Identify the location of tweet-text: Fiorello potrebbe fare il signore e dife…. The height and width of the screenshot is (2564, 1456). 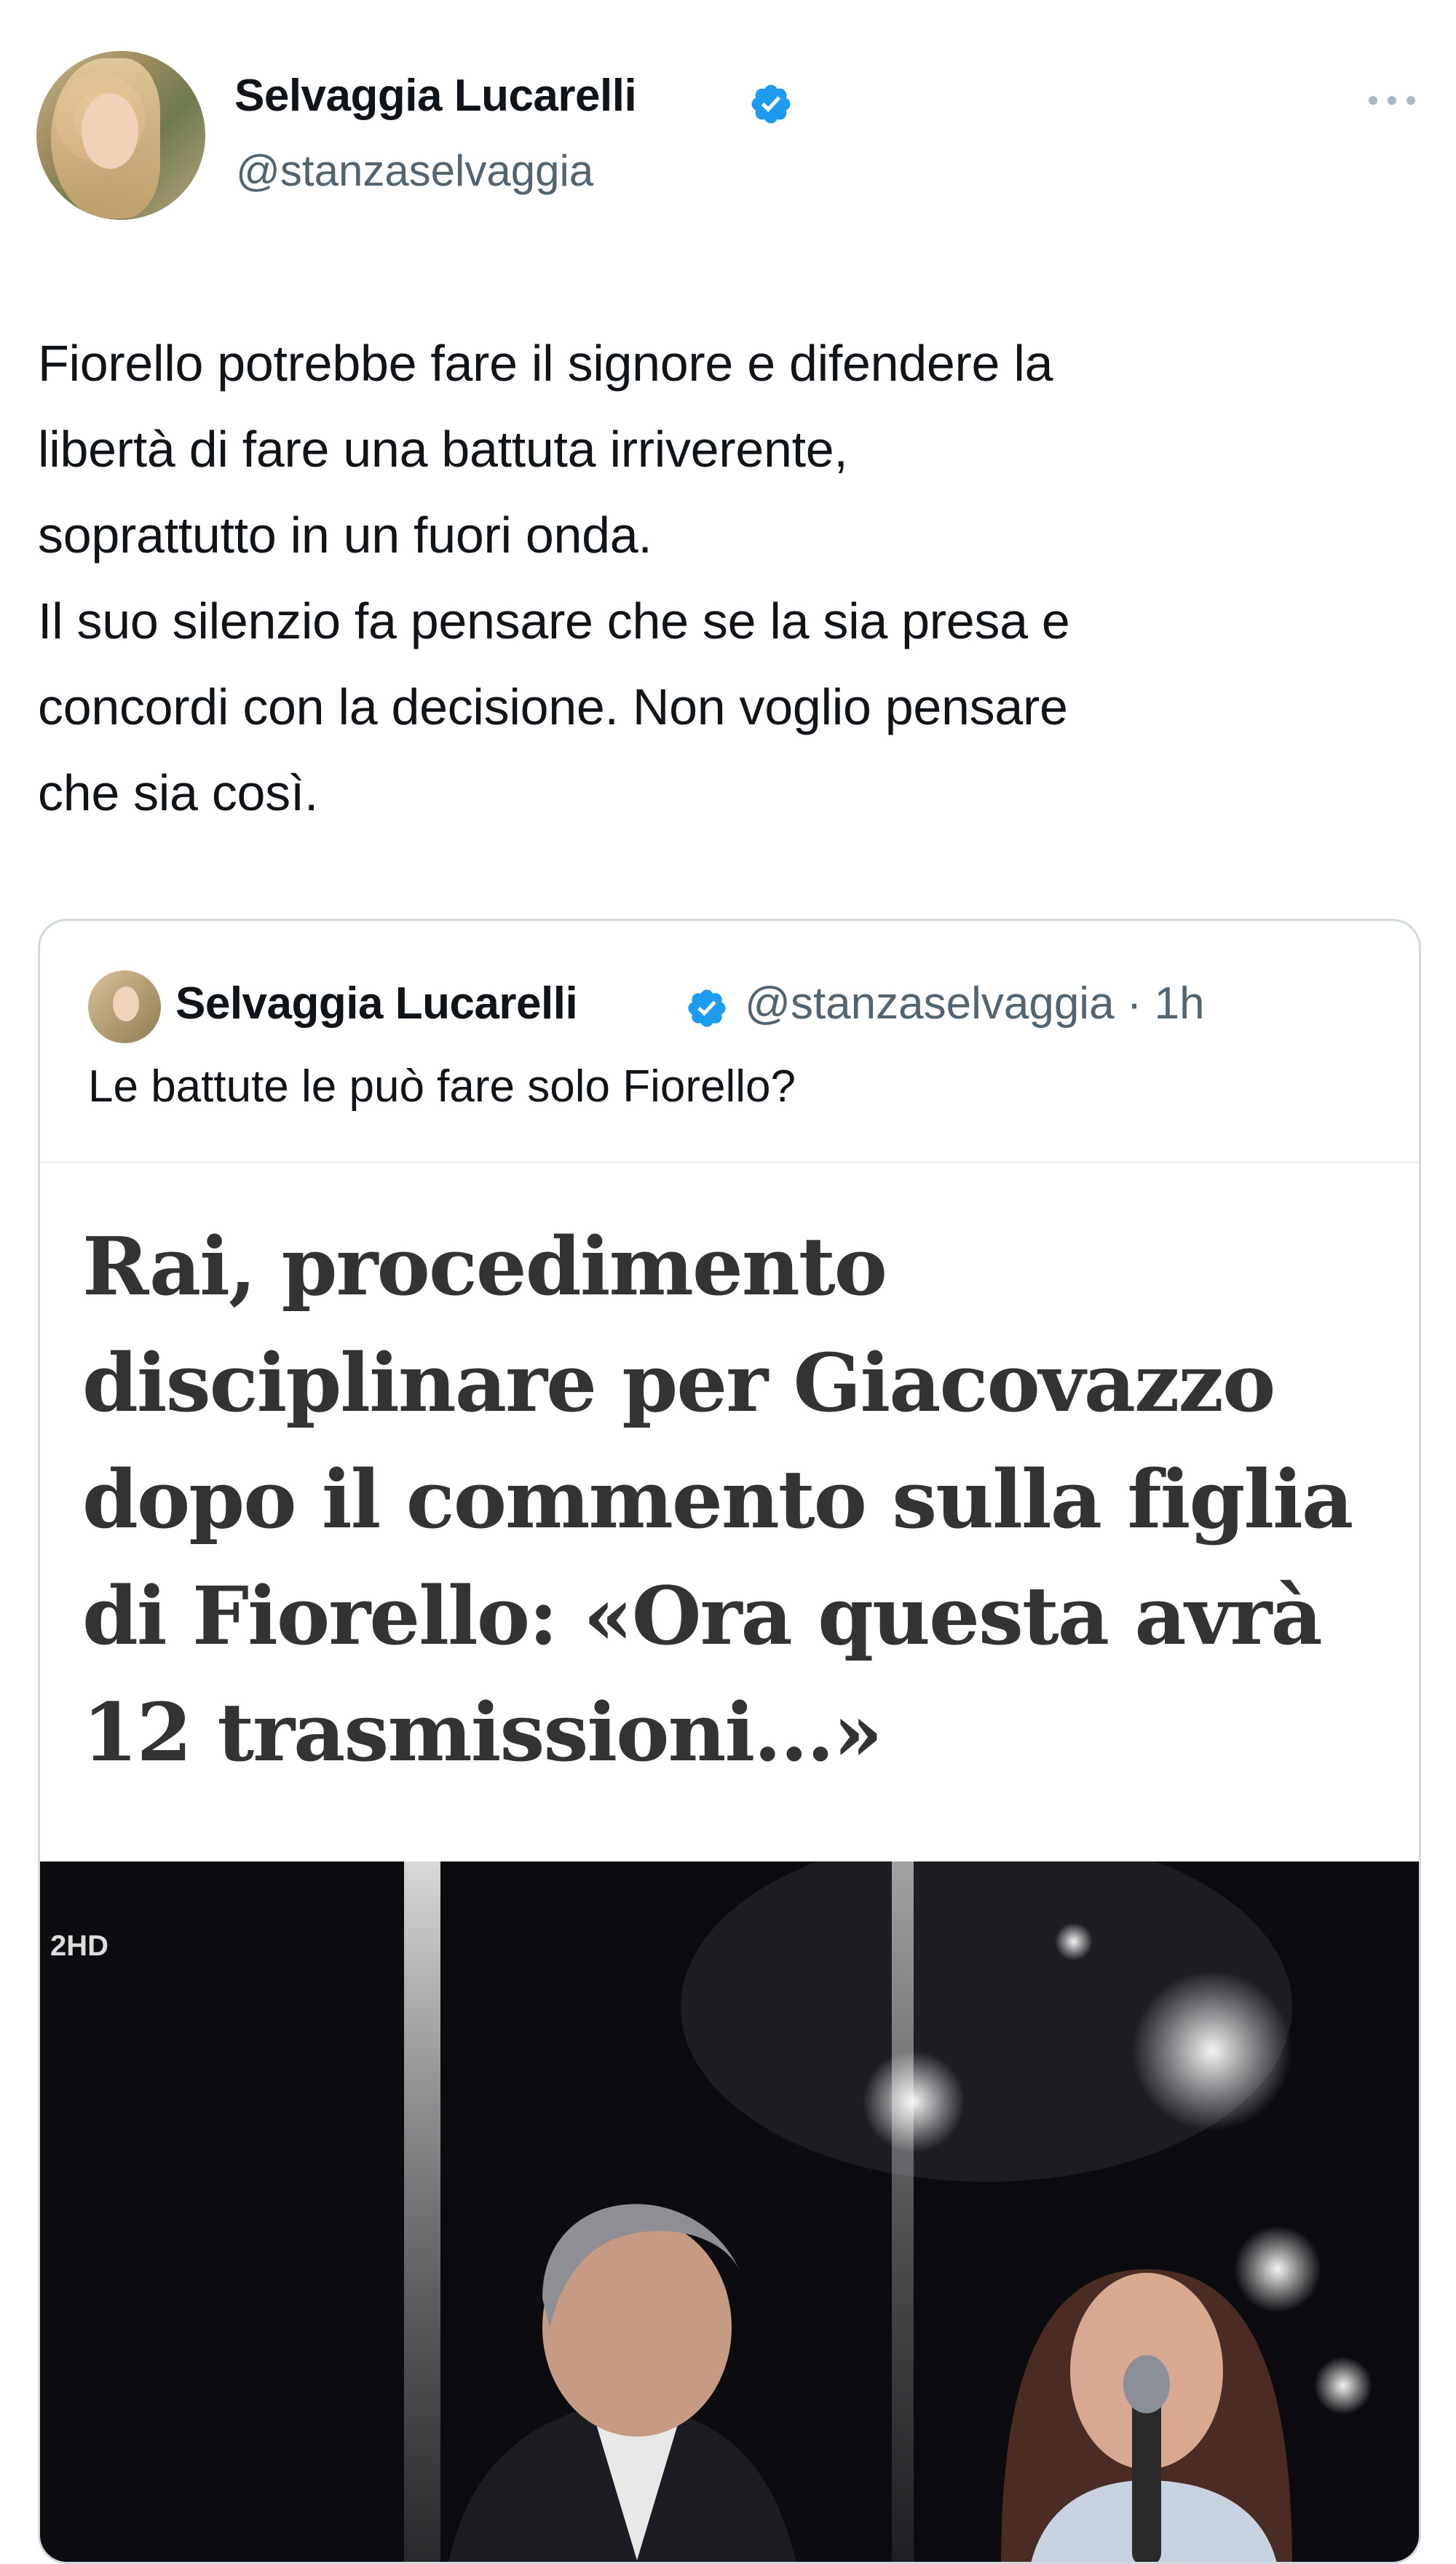
(554, 578).